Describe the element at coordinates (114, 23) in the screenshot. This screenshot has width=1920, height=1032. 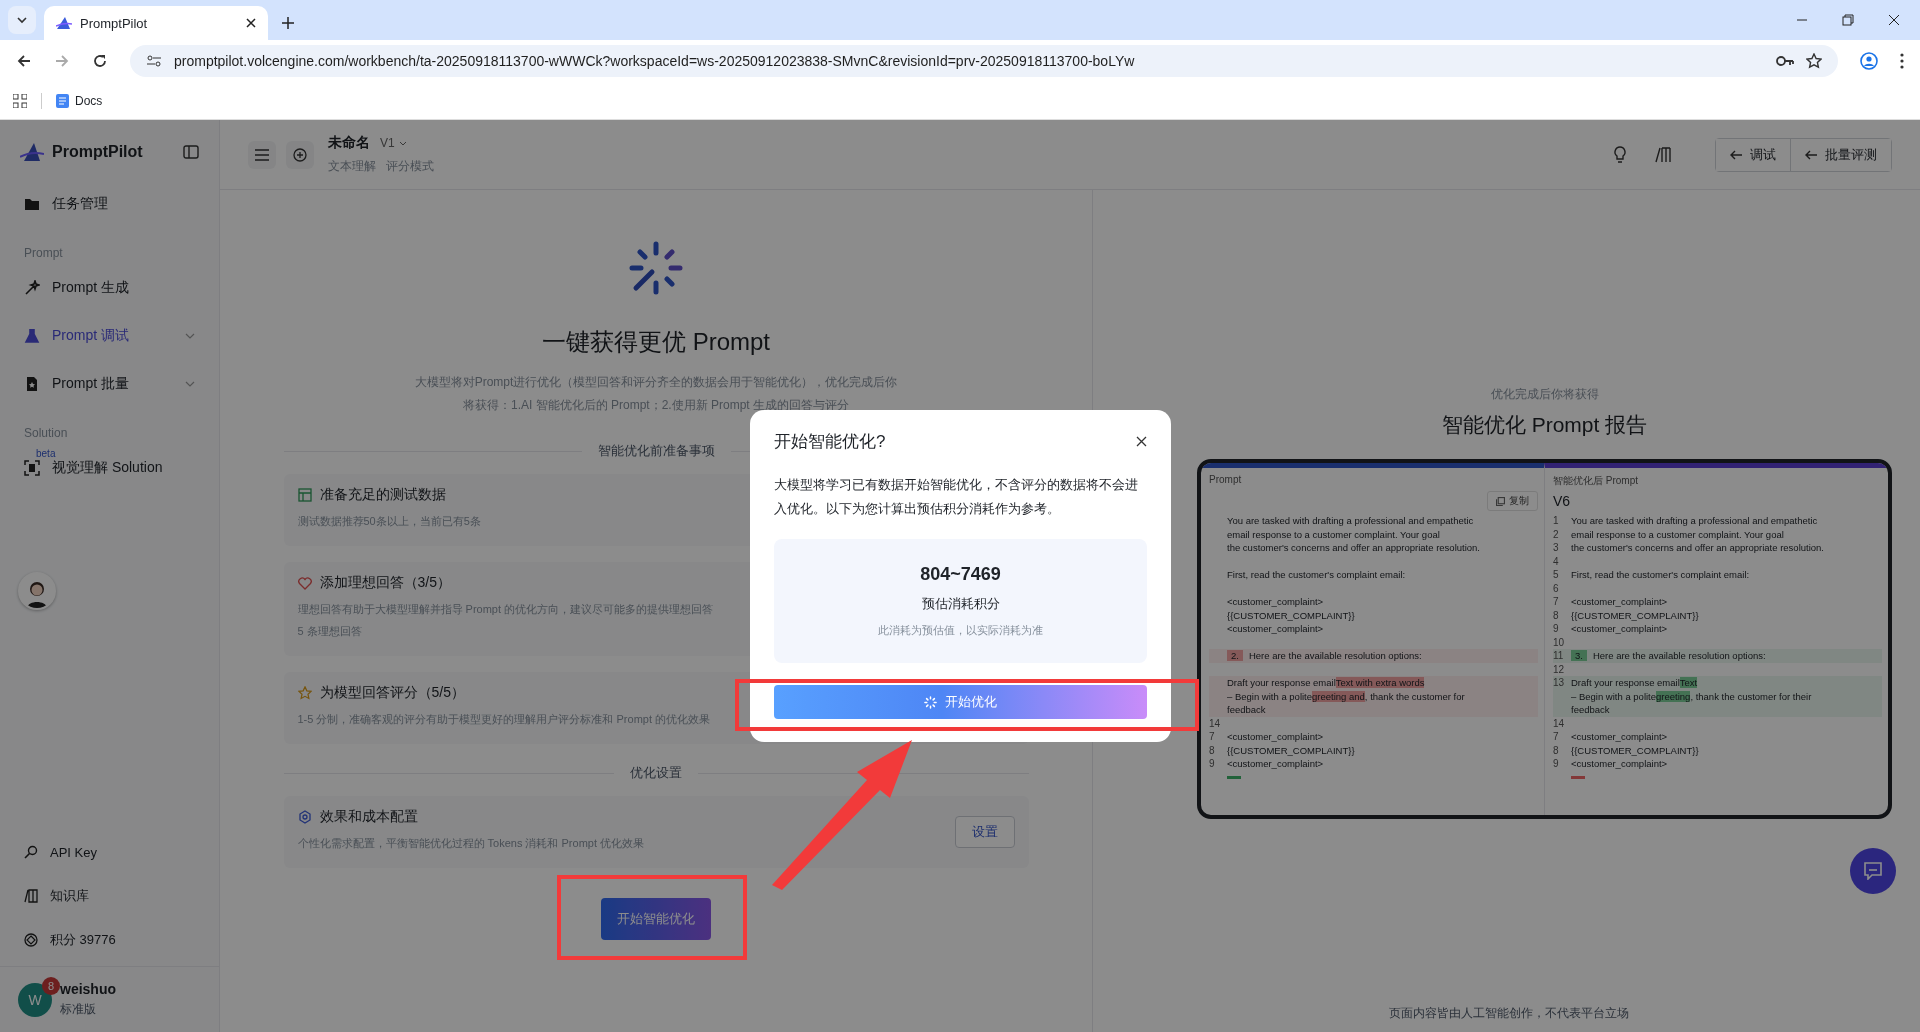
I see `tab-title: PromptPilot` at that location.